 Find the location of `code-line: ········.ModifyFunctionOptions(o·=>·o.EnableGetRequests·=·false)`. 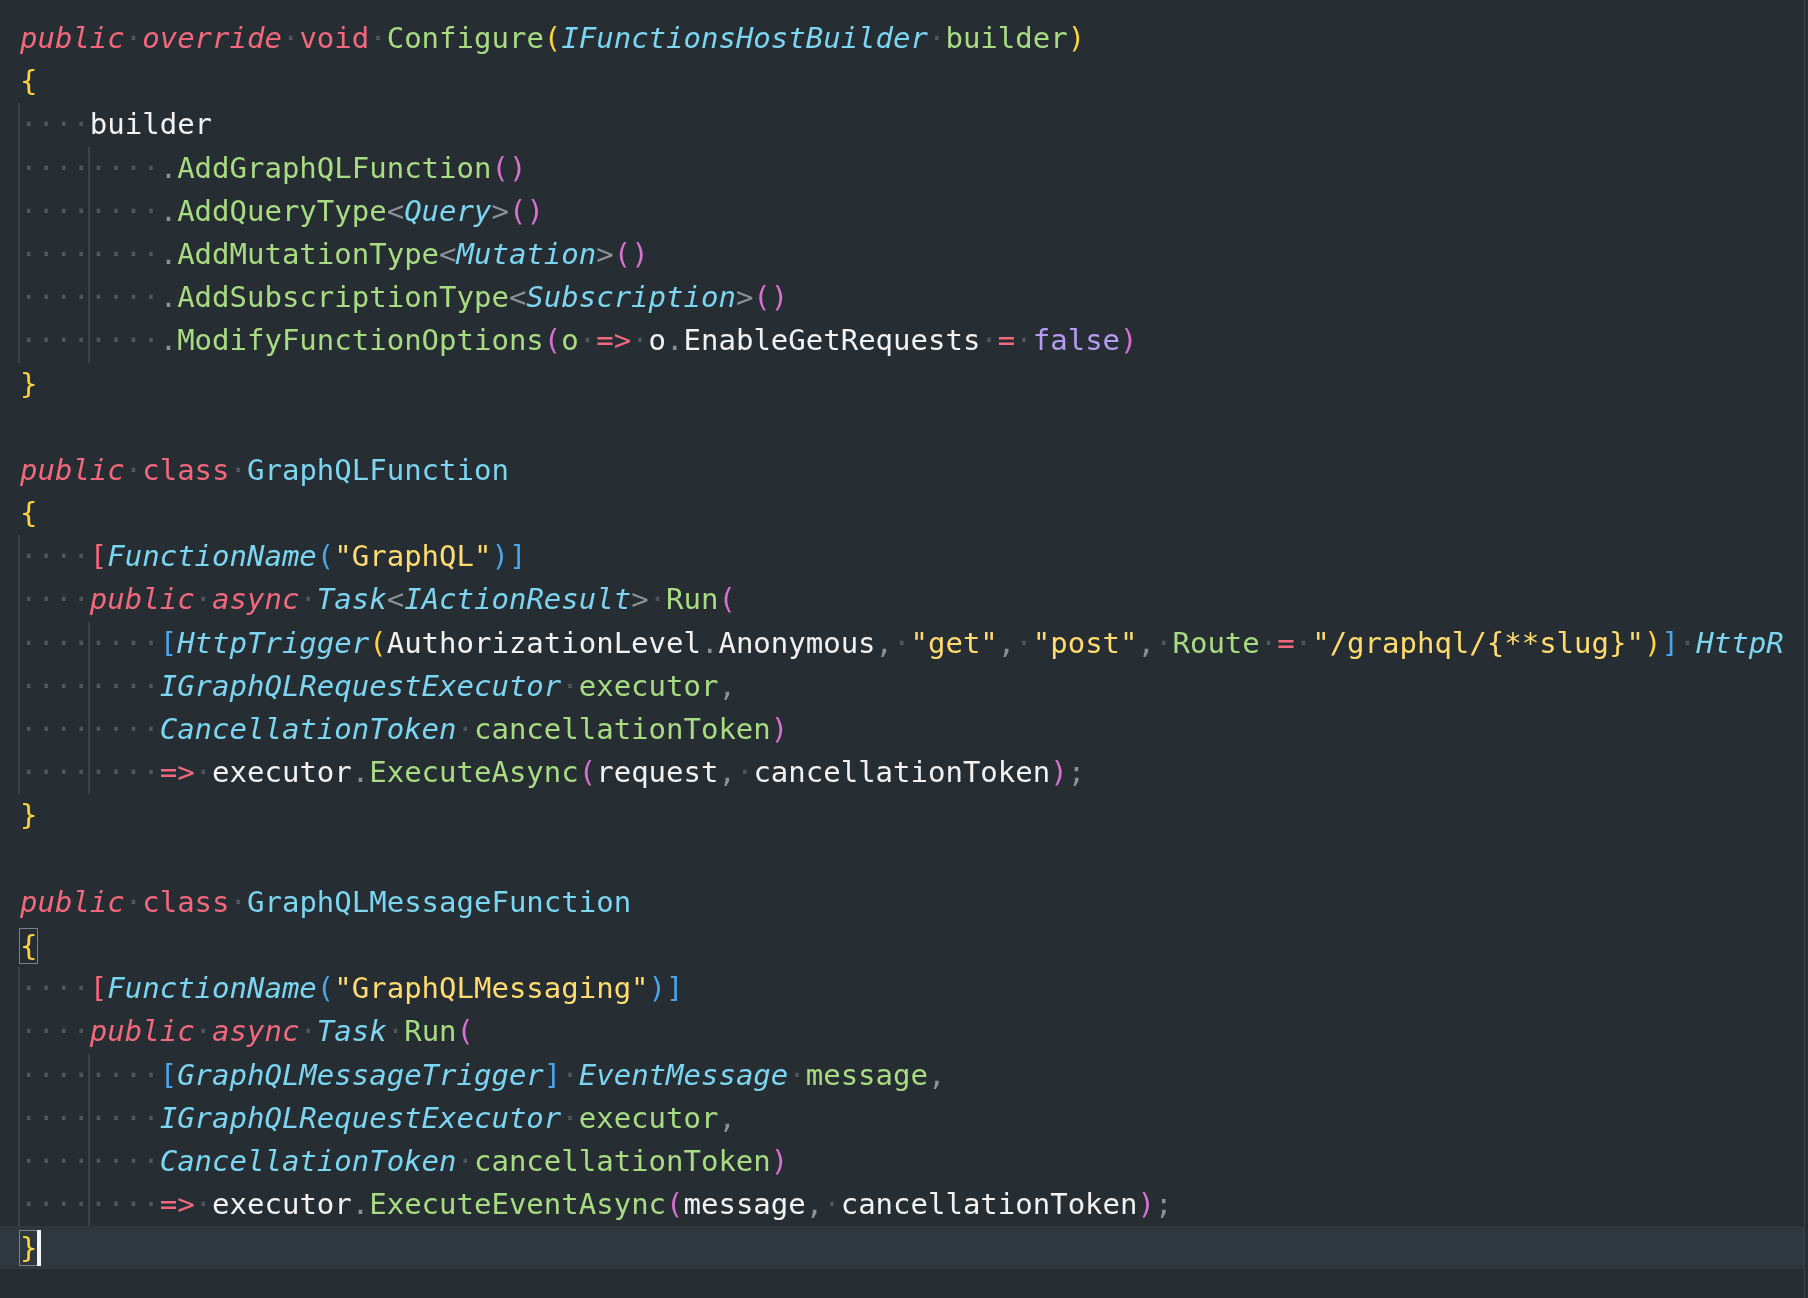

code-line: ········.ModifyFunctionOptions(o·=>·o.EnableGetRequests·=·false) is located at coordinates (902, 341).